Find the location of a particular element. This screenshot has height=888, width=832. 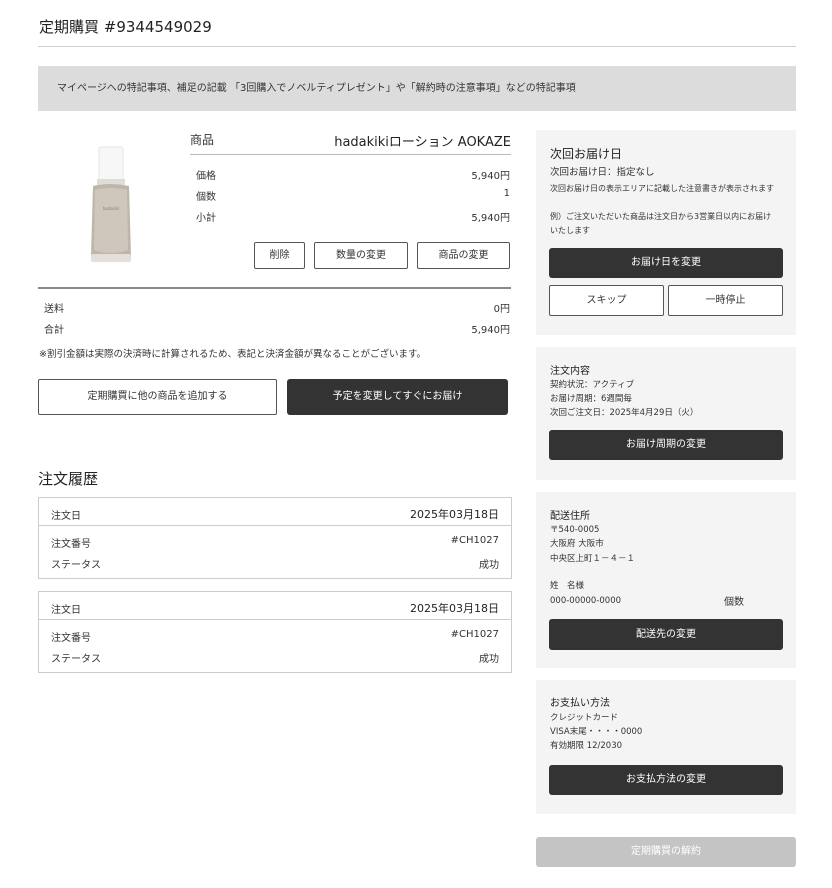

address-zip: 〒540-0005 is located at coordinates (575, 530).